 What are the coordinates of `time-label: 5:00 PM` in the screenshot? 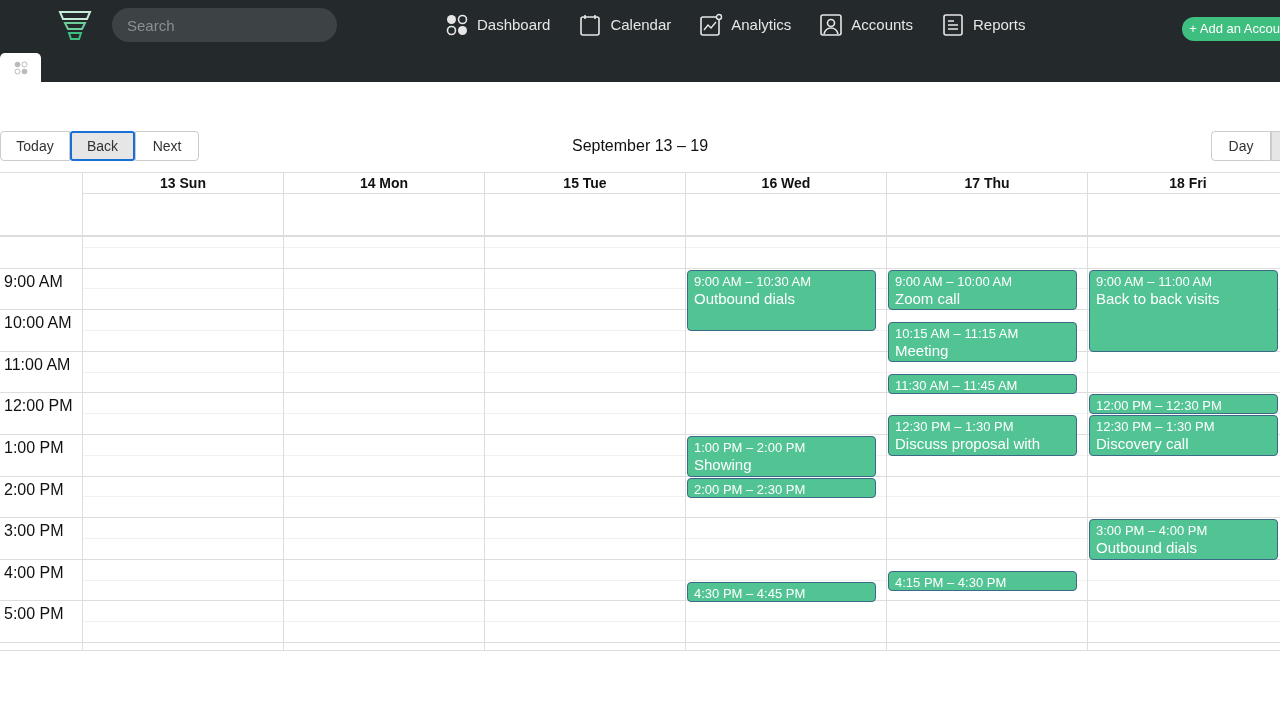 It's located at (34, 614).